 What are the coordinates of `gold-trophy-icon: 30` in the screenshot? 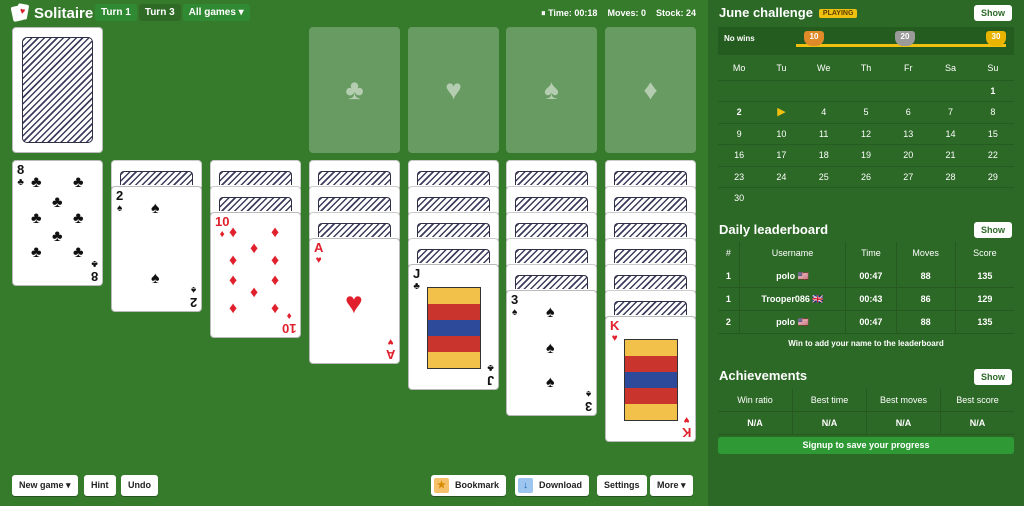 It's located at (996, 38).